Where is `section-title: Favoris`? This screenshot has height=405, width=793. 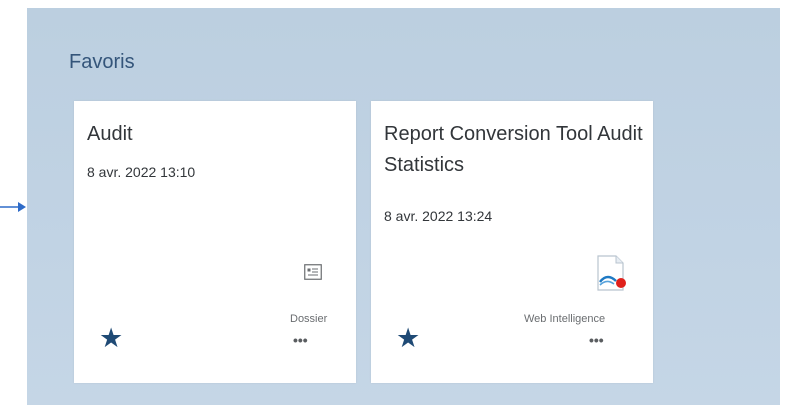
section-title: Favoris is located at coordinates (102, 62).